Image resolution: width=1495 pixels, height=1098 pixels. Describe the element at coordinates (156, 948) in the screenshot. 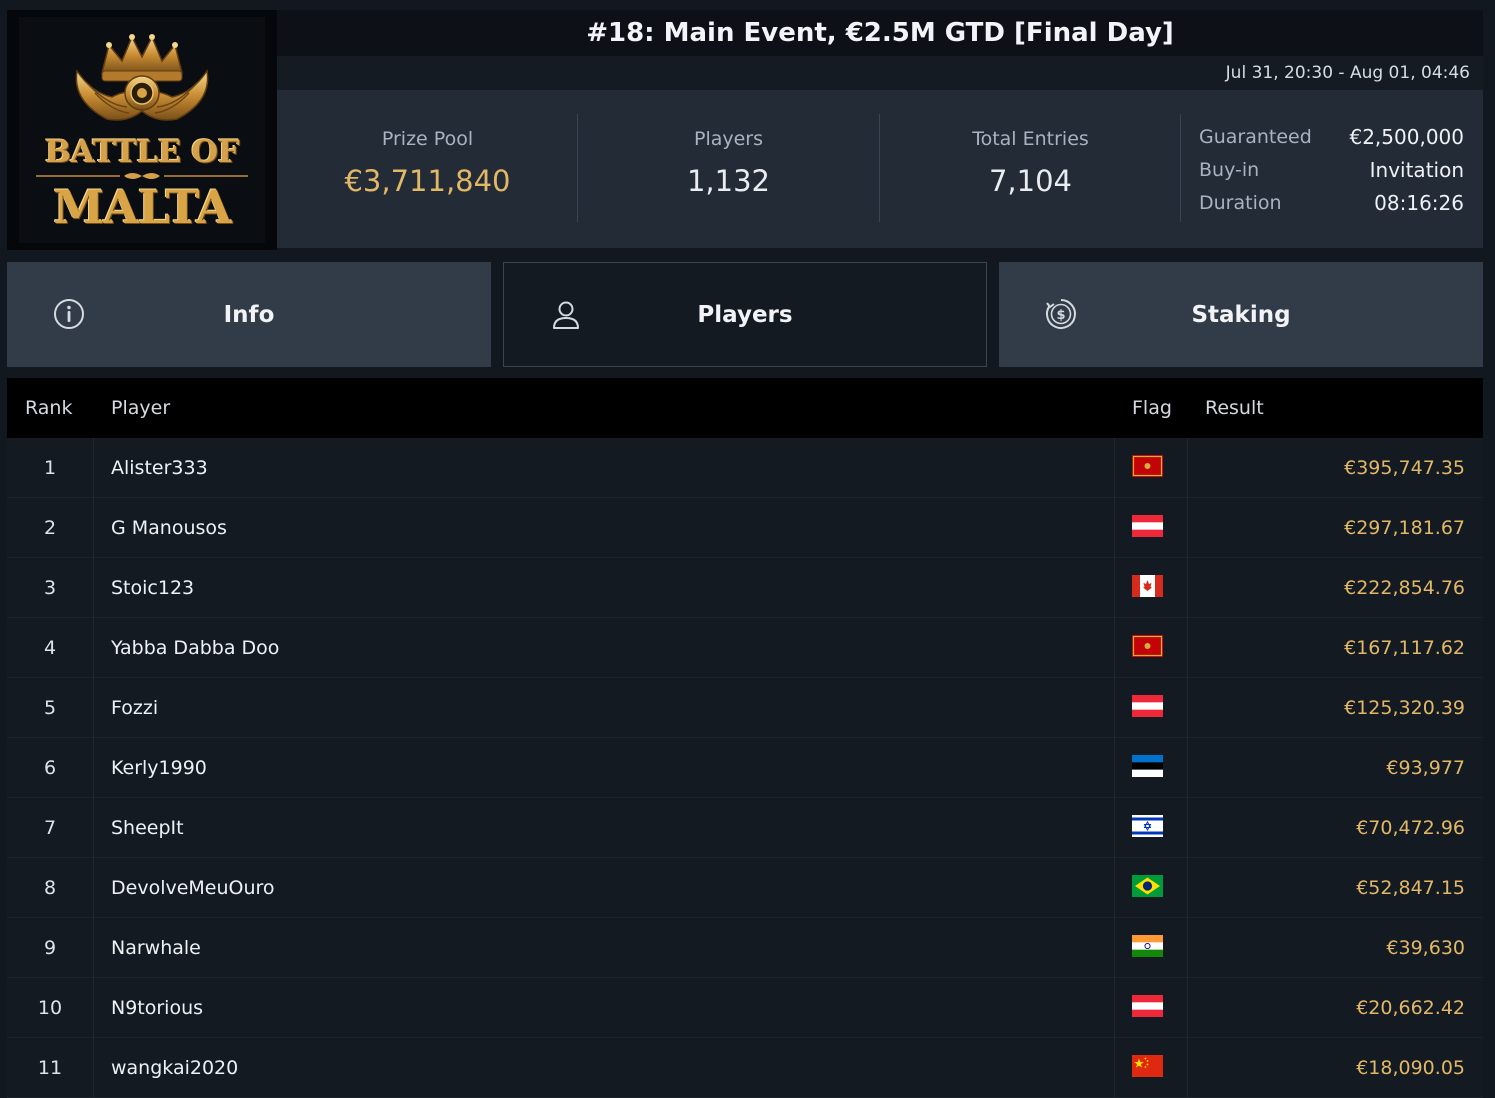

I see `player-name: Narwhale` at that location.